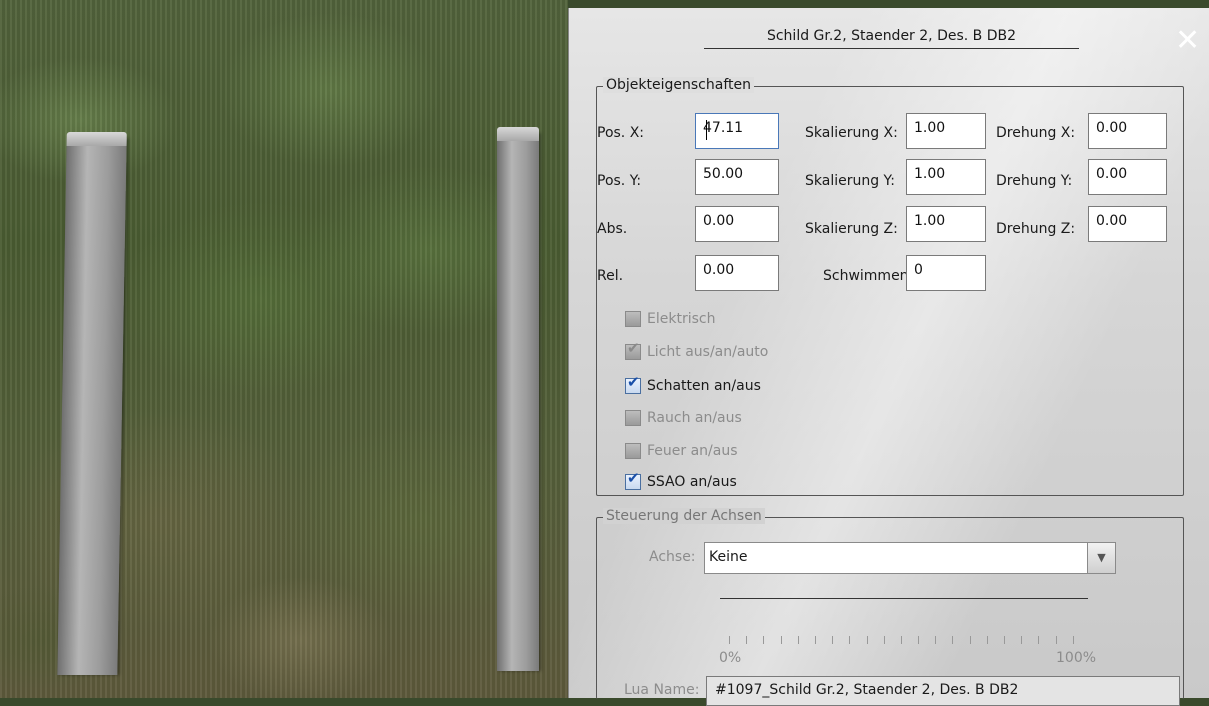 The image size is (1209, 706). I want to click on checkbox-feuer: Feuer an/aus, so click(681, 451).